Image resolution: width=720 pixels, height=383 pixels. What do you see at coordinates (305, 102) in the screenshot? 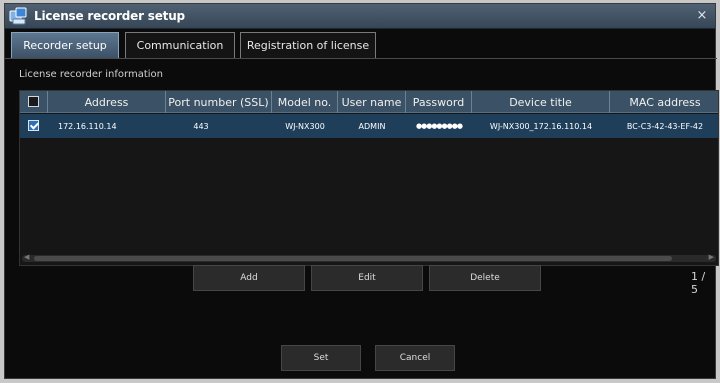
I see `column-header-model: Model no.` at bounding box center [305, 102].